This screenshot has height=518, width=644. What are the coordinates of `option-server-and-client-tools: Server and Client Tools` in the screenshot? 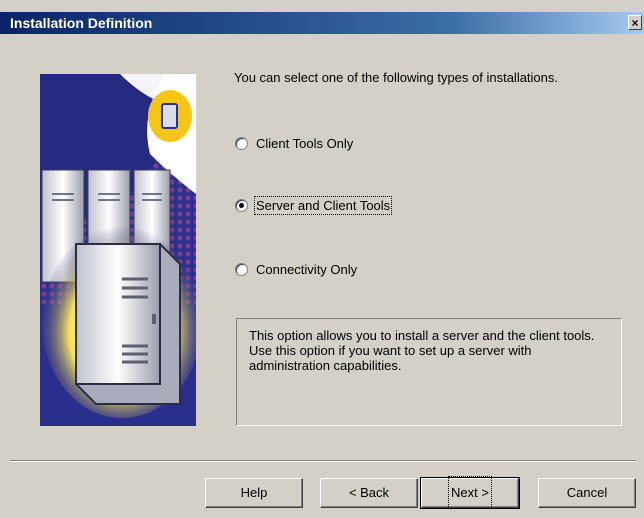 It's located at (314, 205).